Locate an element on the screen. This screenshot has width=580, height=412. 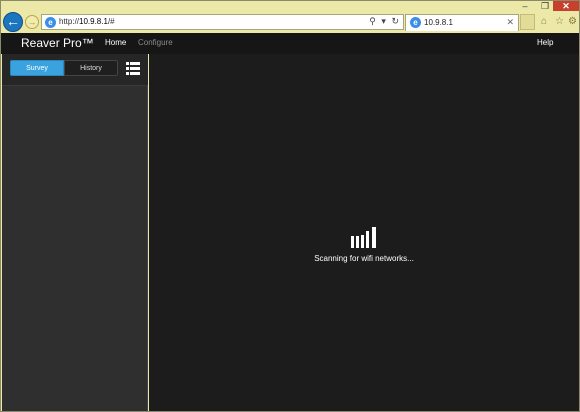
refresh-icon: ↻ is located at coordinates (395, 21).